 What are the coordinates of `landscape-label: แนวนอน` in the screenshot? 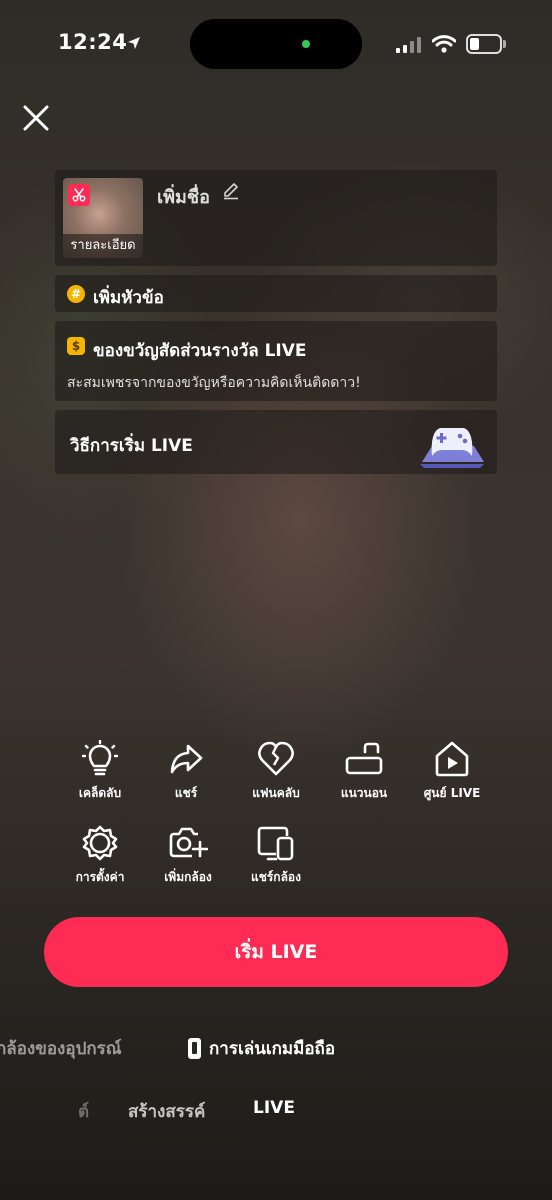 It's located at (364, 793).